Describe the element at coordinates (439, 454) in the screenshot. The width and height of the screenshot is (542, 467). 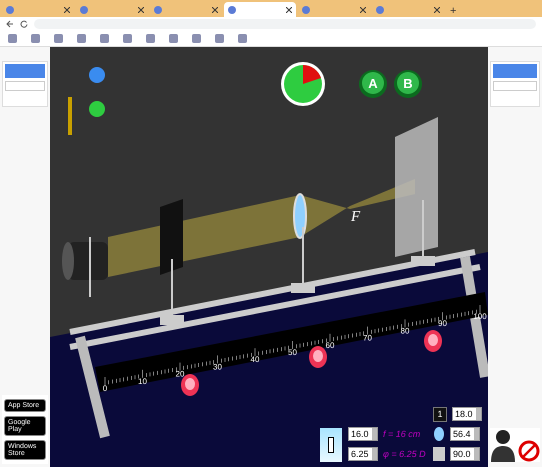
I see `screen-icon` at that location.